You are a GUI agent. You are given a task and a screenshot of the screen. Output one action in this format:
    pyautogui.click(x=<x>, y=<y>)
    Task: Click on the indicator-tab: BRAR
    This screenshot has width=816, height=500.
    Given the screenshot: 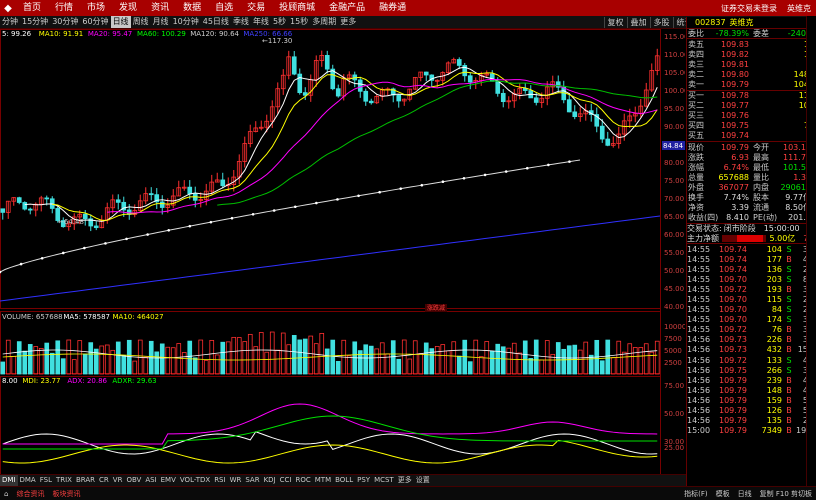 What is the action you would take?
    pyautogui.click(x=85, y=480)
    